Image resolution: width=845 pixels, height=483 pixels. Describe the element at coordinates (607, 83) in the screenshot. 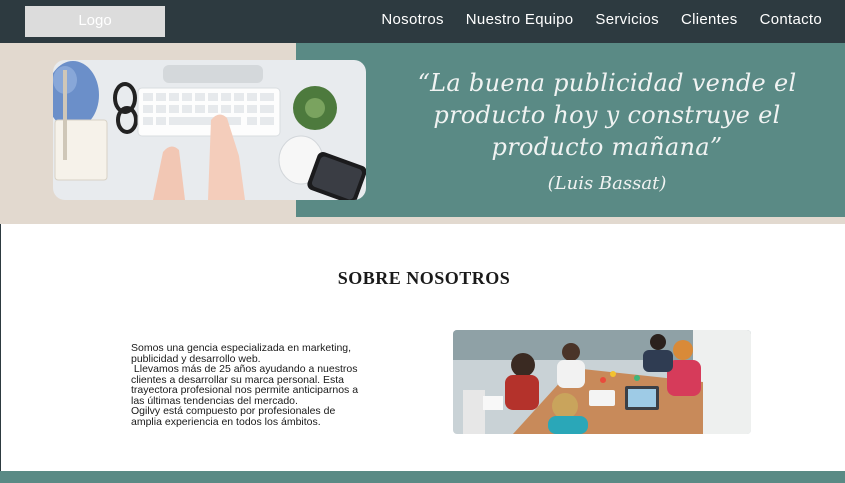

I see `quote-line: “La buena publicidad vende el` at that location.